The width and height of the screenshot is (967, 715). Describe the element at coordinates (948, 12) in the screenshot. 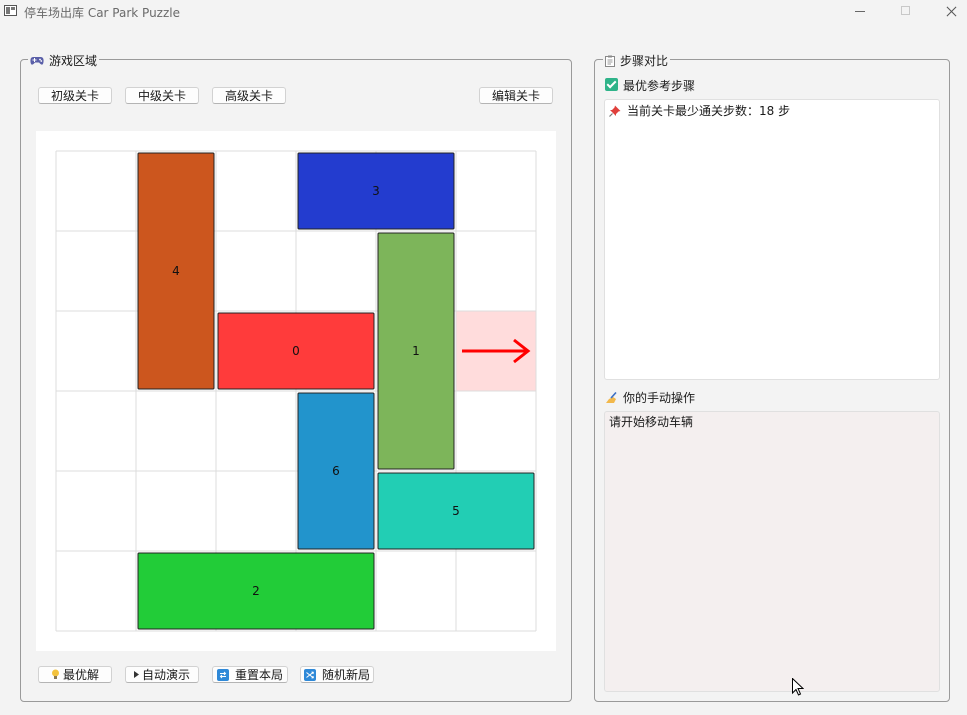

I see `close-button` at that location.